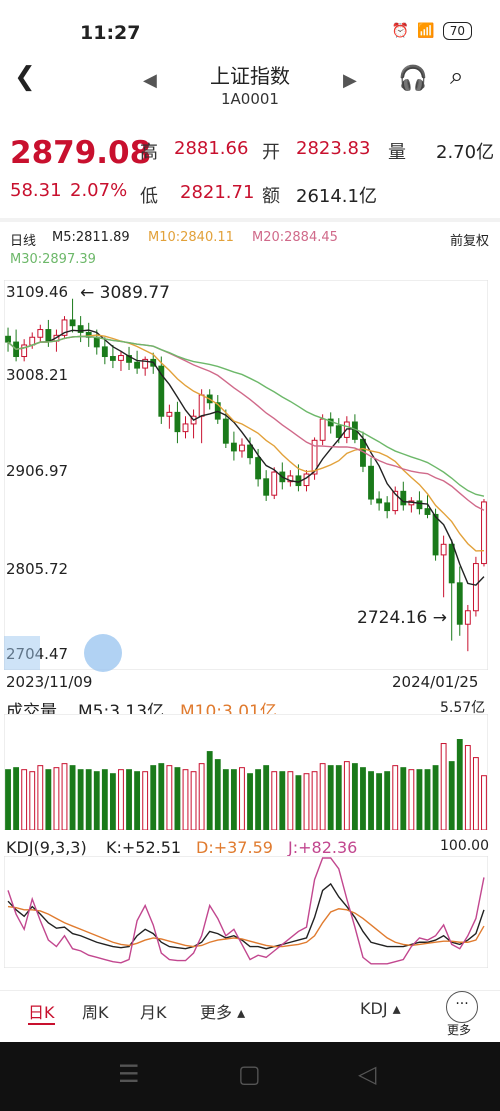 Image resolution: width=500 pixels, height=1111 pixels. What do you see at coordinates (462, 1007) in the screenshot?
I see `more-icon: ···` at bounding box center [462, 1007].